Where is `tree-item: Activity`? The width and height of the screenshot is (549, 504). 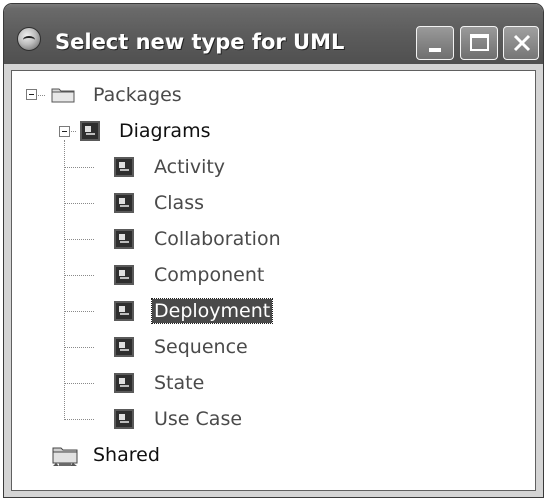 tree-item: Activity is located at coordinates (194, 167).